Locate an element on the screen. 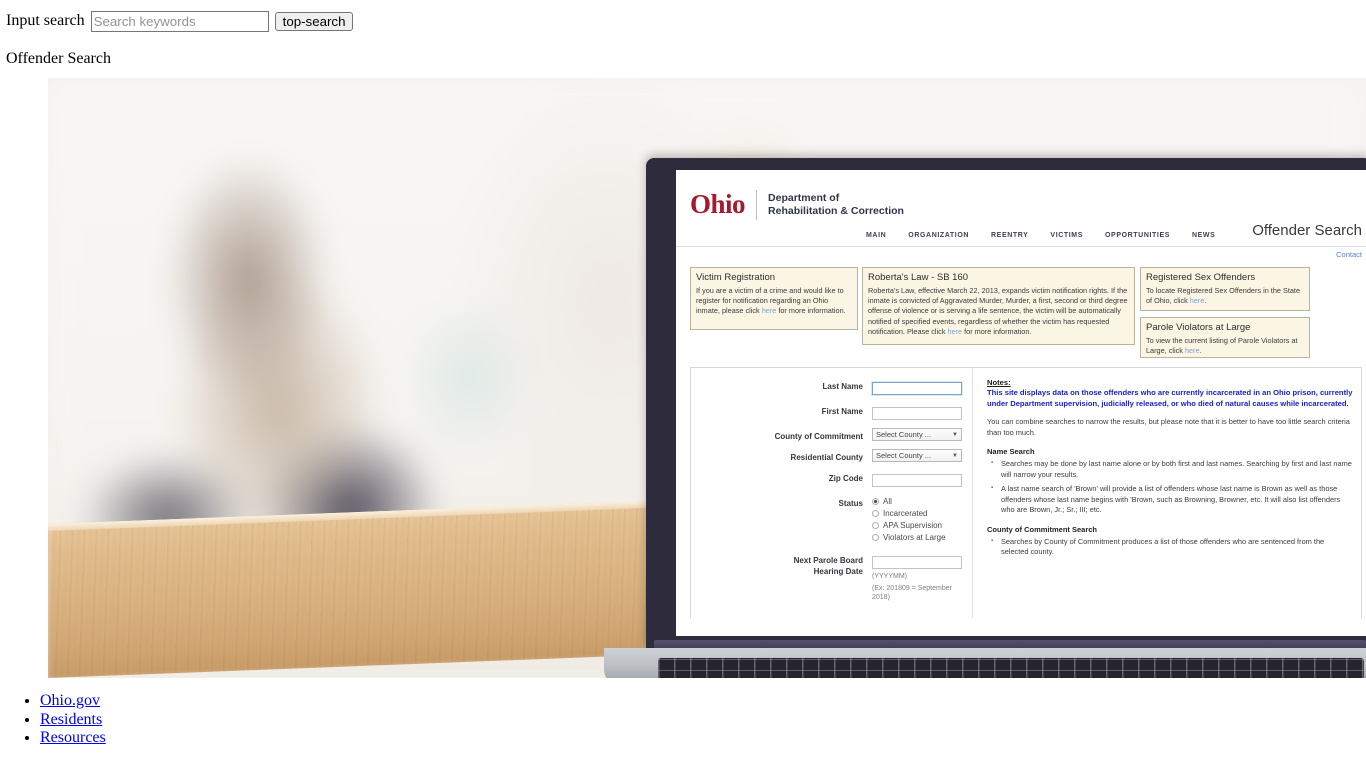 This screenshot has height=768, width=1366. field-row-first-name: First Name is located at coordinates (827, 412).